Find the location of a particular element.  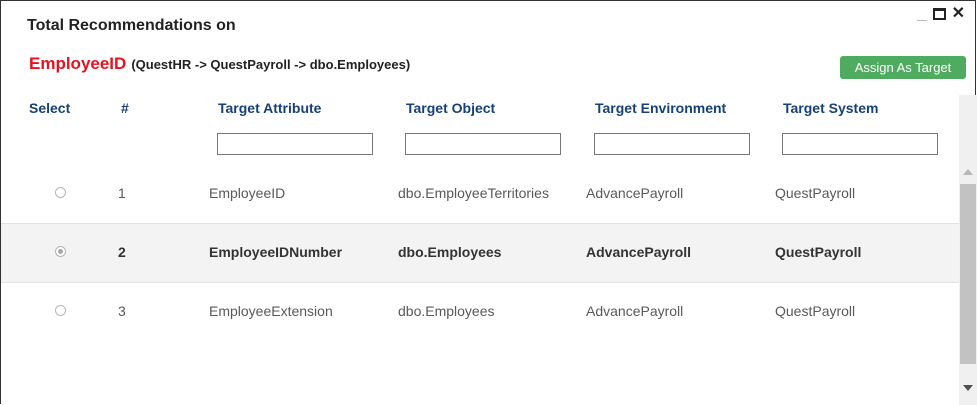

maximize-icon is located at coordinates (939, 14).